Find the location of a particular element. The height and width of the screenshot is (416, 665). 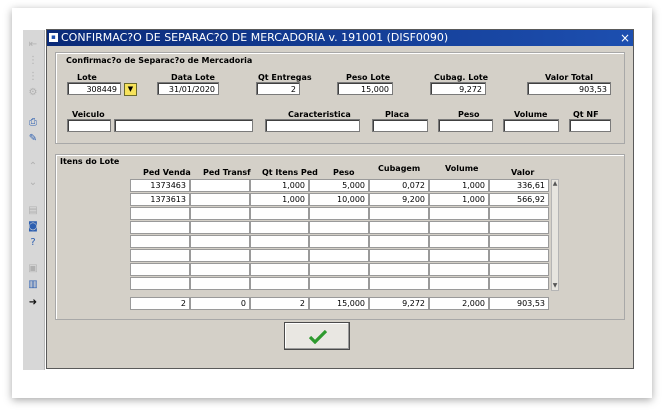

table-cell: 1373613 is located at coordinates (160, 199).